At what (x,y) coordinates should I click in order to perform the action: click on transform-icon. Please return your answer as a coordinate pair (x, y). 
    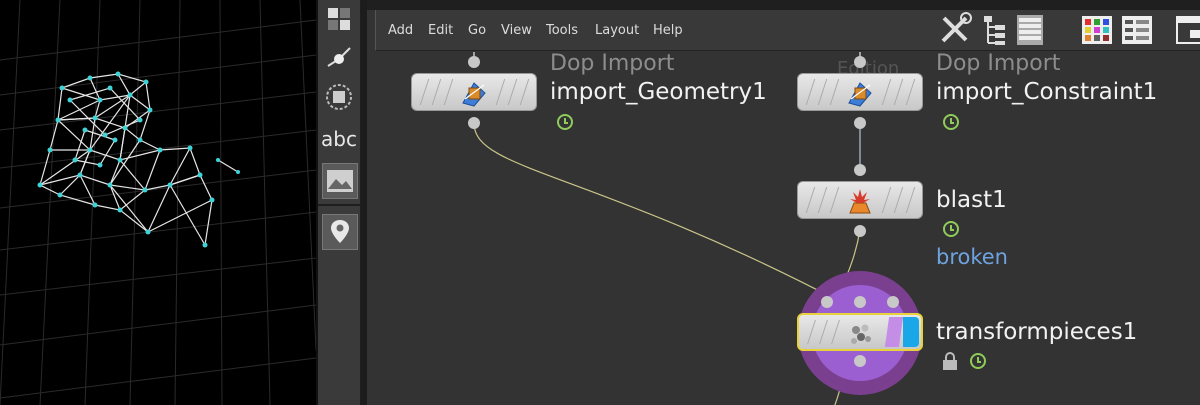
    Looking at the image, I should click on (339, 59).